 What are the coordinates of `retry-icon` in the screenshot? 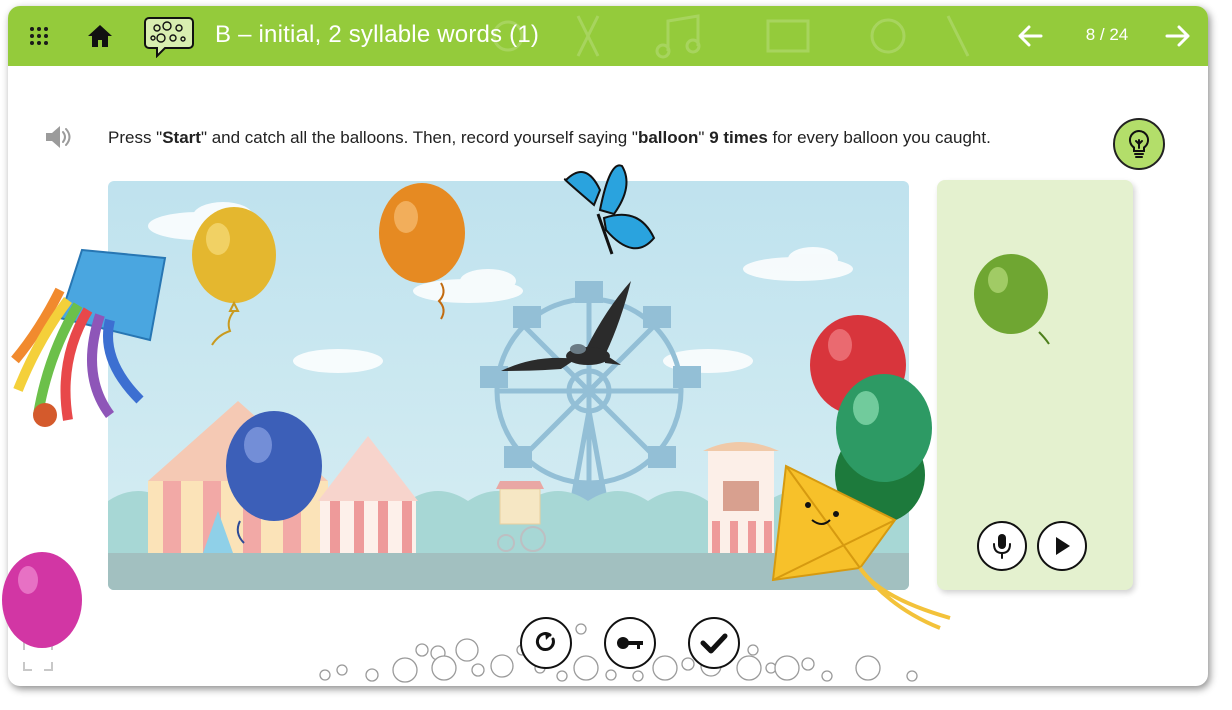 It's located at (545, 642).